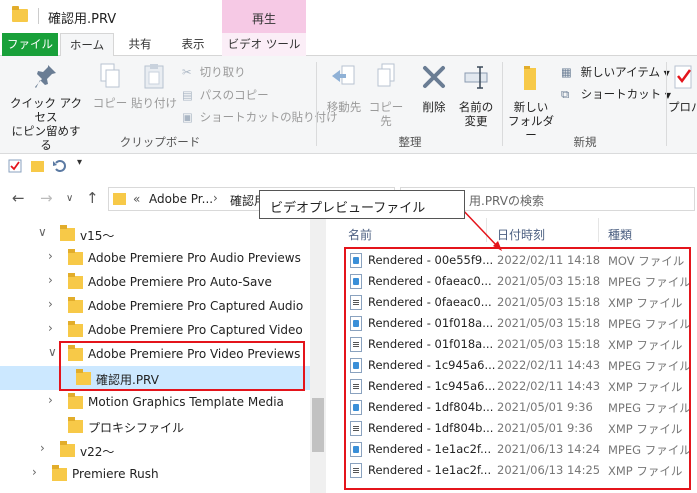 The height and width of the screenshot is (493, 697). Describe the element at coordinates (386, 75) in the screenshot. I see `copy-to-icon` at that location.